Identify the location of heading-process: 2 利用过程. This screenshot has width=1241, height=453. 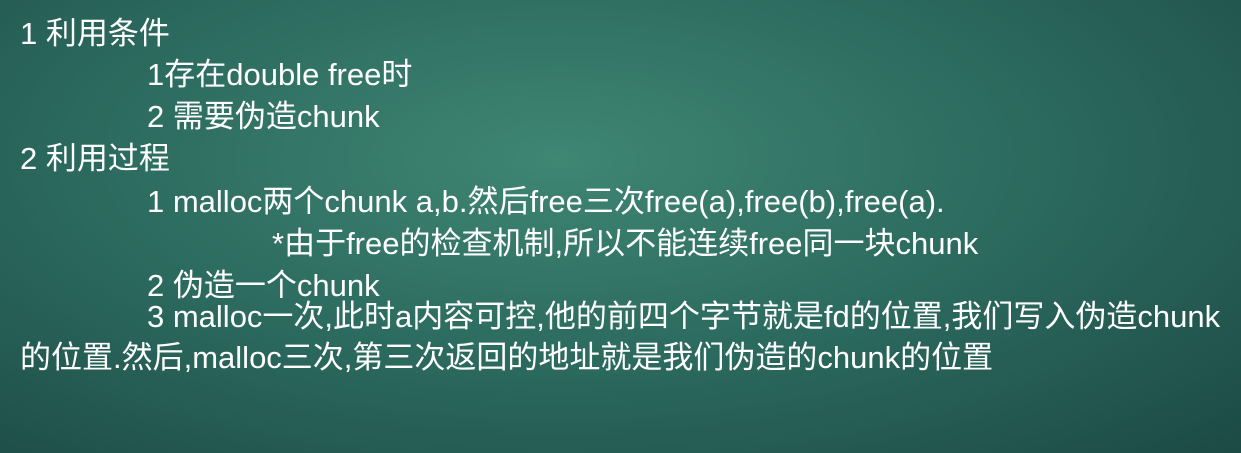
(95, 158).